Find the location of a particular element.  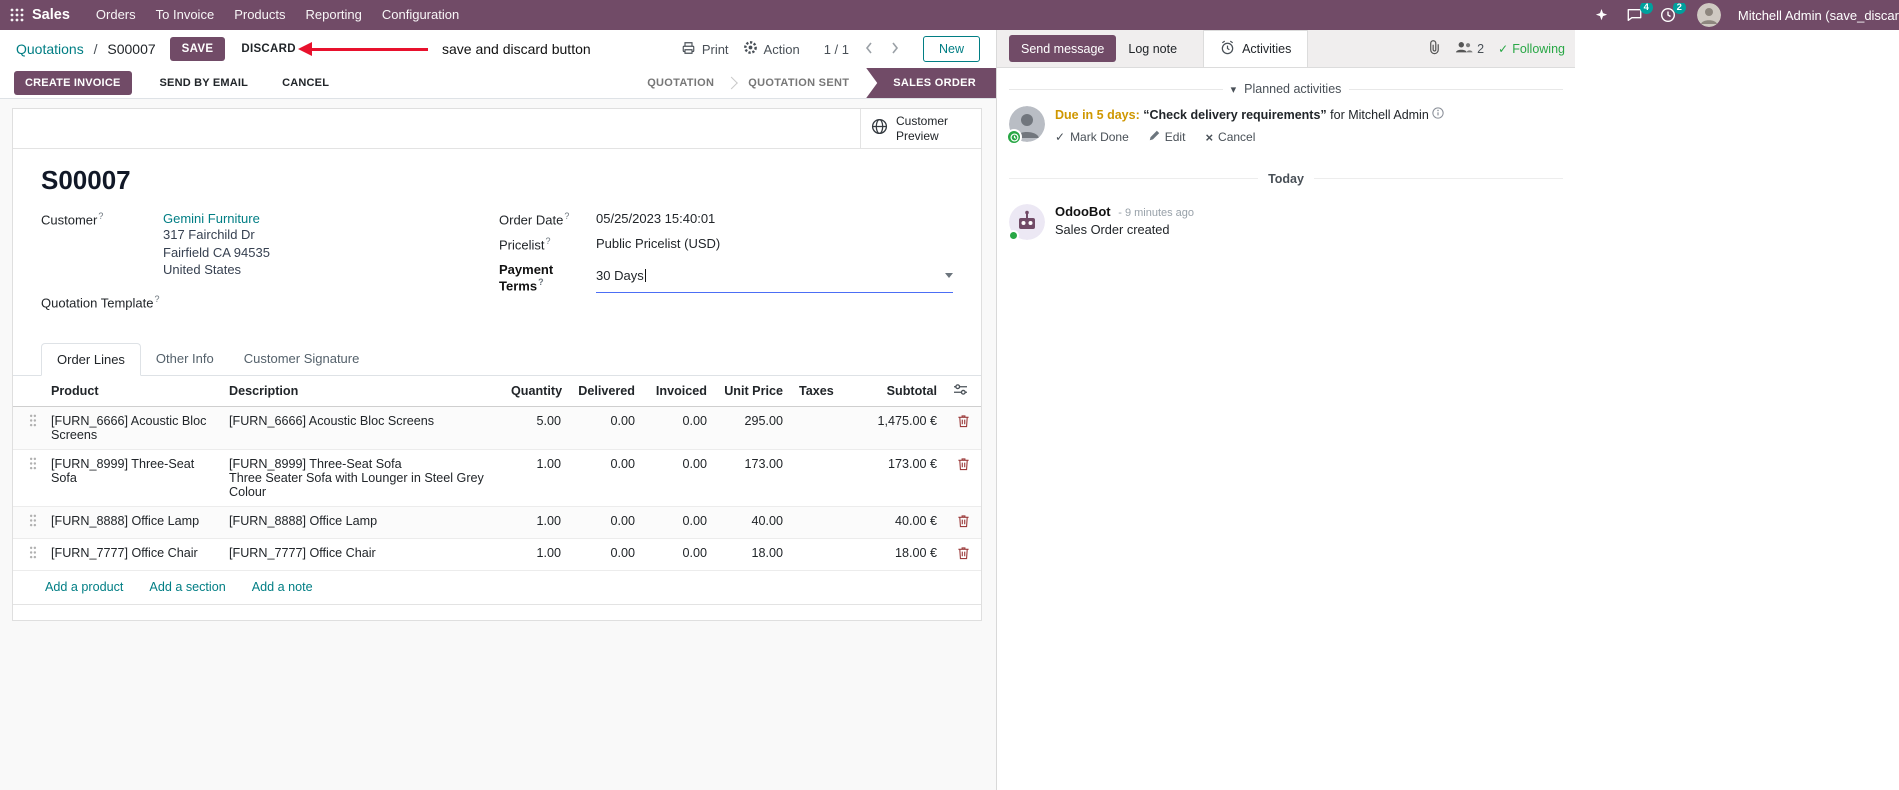

message-author: OdooBot is located at coordinates (1083, 211).